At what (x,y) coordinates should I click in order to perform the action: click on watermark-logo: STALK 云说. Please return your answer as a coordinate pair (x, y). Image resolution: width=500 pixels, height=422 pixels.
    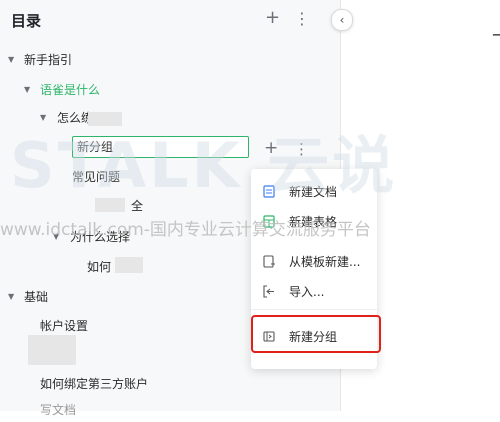
    Looking at the image, I should click on (204, 165).